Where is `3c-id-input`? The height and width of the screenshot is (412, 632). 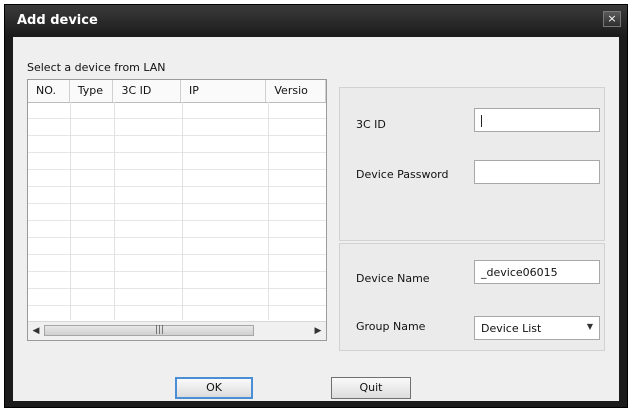 3c-id-input is located at coordinates (537, 120).